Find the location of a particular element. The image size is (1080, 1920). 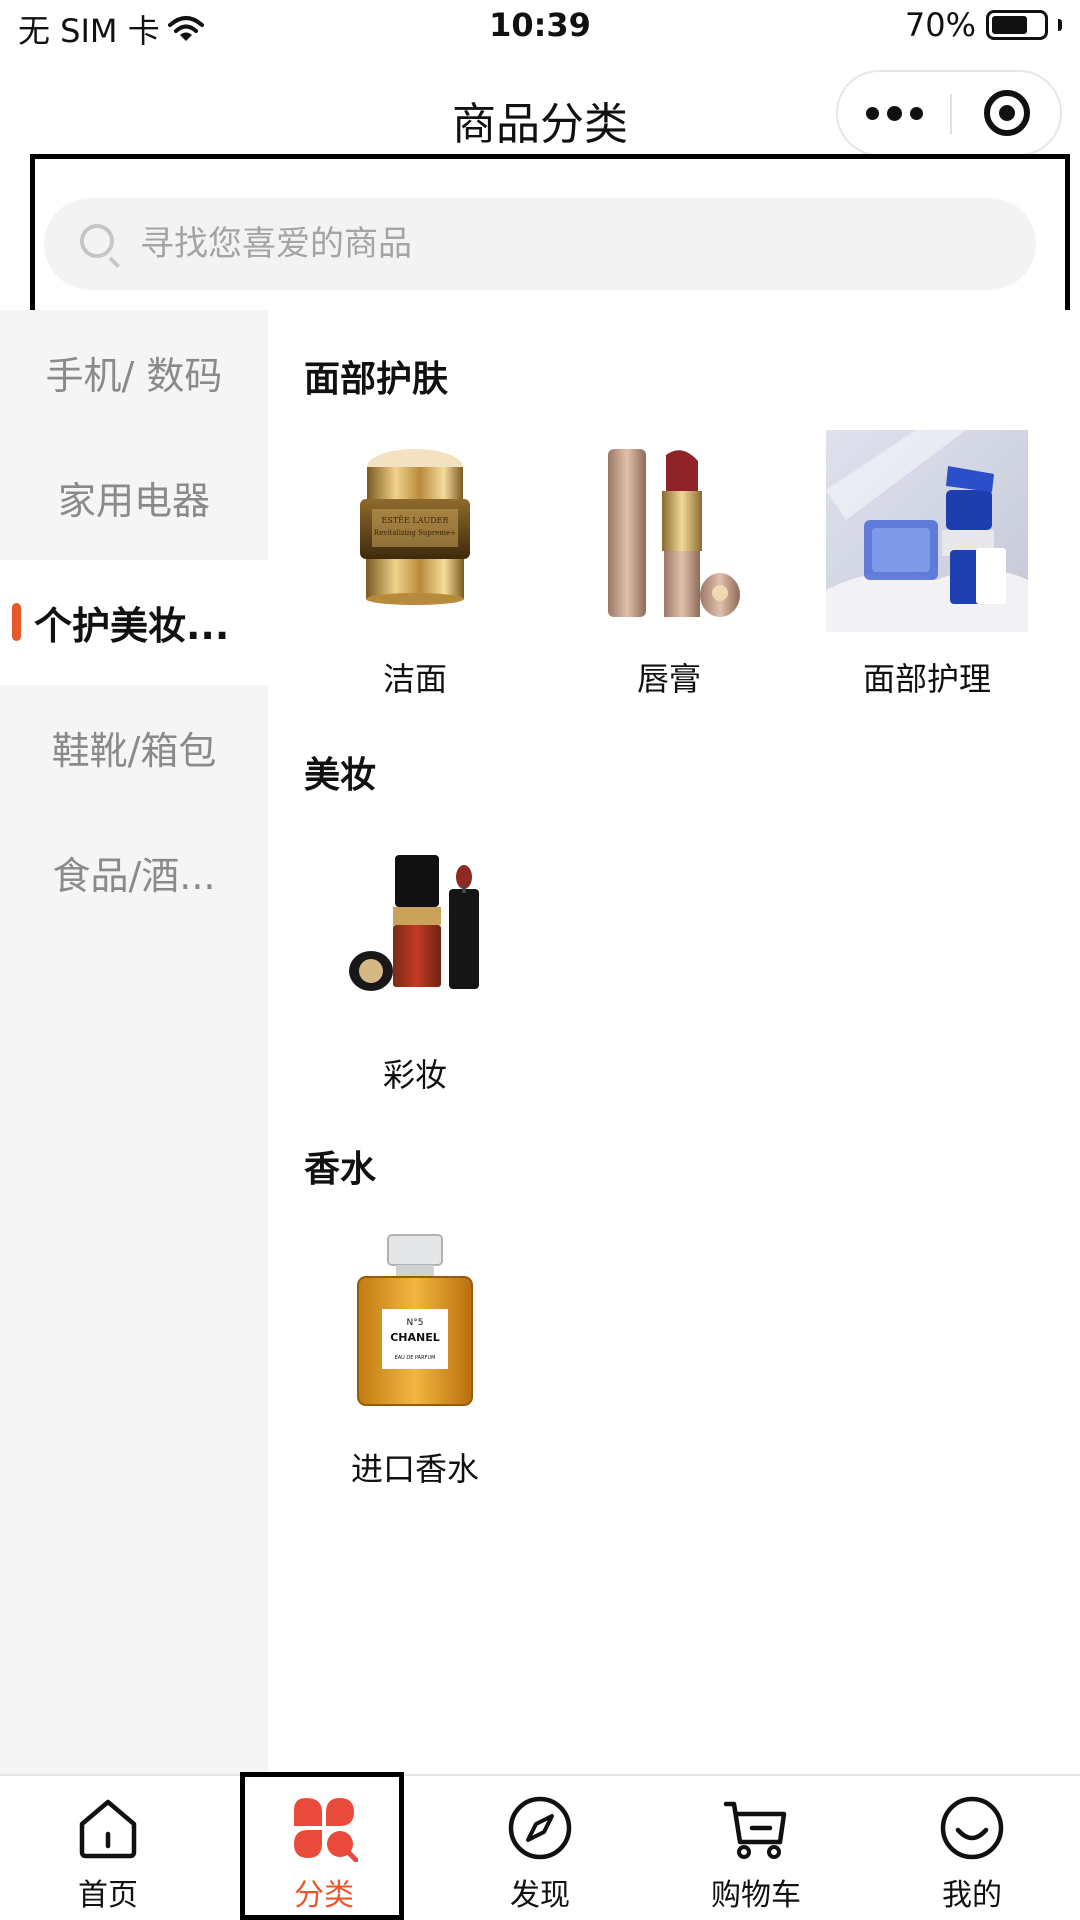

perfume-number-text: N°5 is located at coordinates (415, 1323).